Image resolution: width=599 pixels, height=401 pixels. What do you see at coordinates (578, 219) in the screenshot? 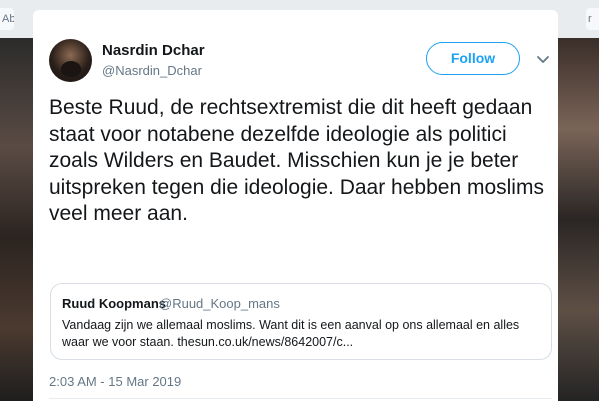
I see `background-photo-right` at bounding box center [578, 219].